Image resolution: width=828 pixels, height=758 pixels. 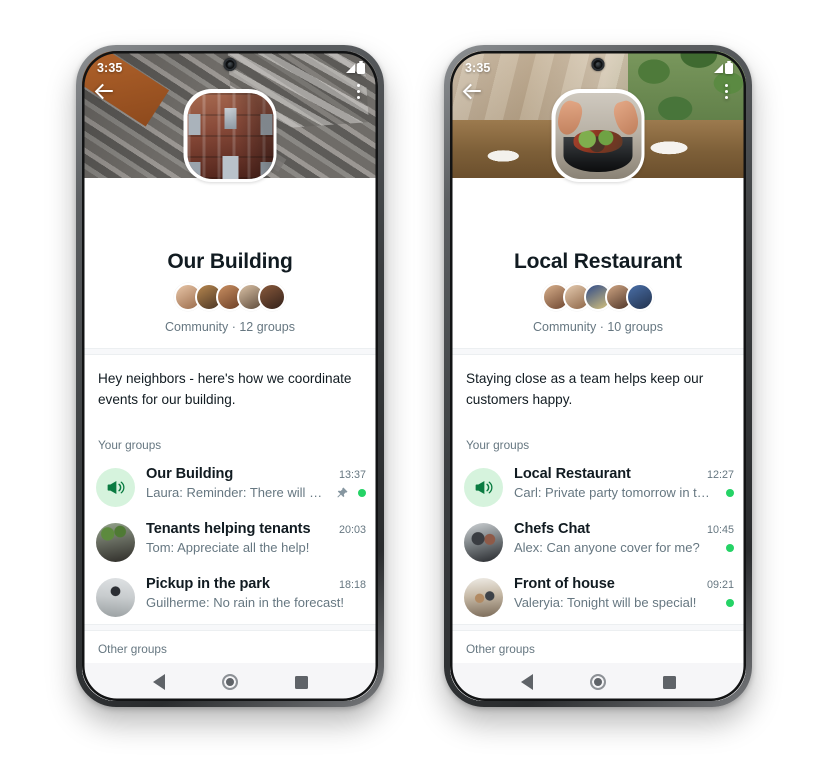 I want to click on front-camera, so click(x=598, y=64).